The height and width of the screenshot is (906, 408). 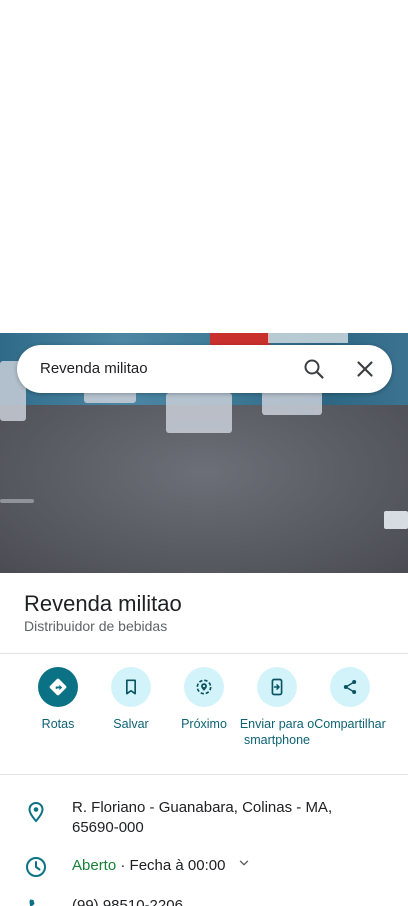 What do you see at coordinates (350, 724) in the screenshot?
I see `share-label: Compartilhar` at bounding box center [350, 724].